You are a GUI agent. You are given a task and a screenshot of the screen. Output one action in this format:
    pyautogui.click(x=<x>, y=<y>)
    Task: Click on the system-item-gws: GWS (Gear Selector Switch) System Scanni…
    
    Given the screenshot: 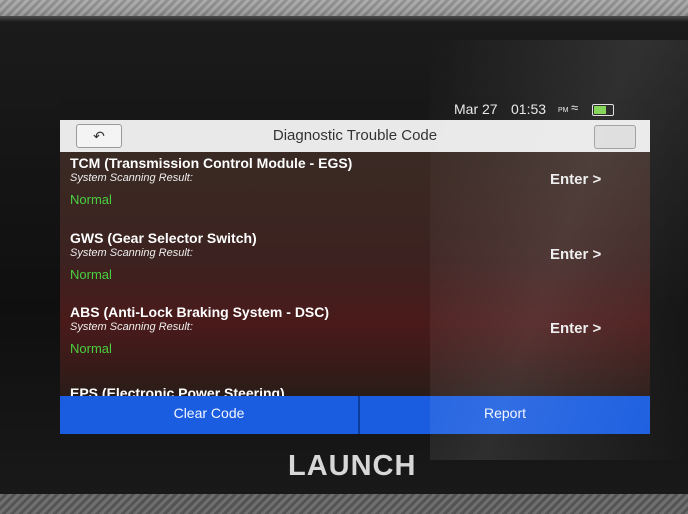 What is the action you would take?
    pyautogui.click(x=355, y=268)
    